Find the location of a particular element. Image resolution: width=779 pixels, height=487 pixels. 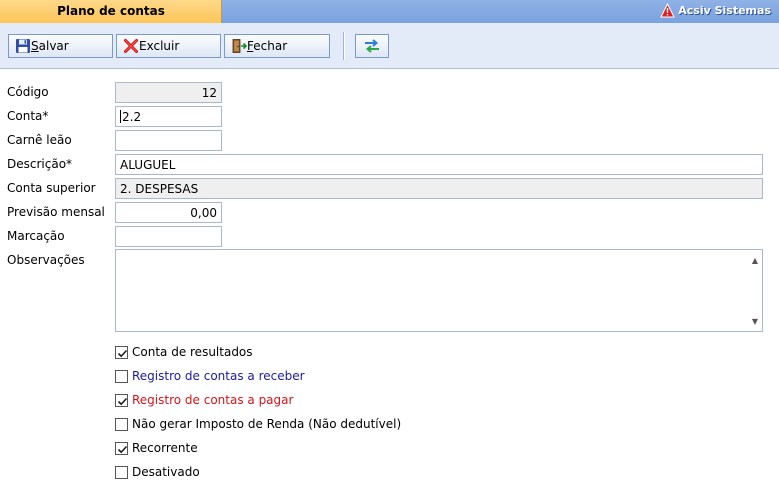

delete-button: Excluir is located at coordinates (168, 46).